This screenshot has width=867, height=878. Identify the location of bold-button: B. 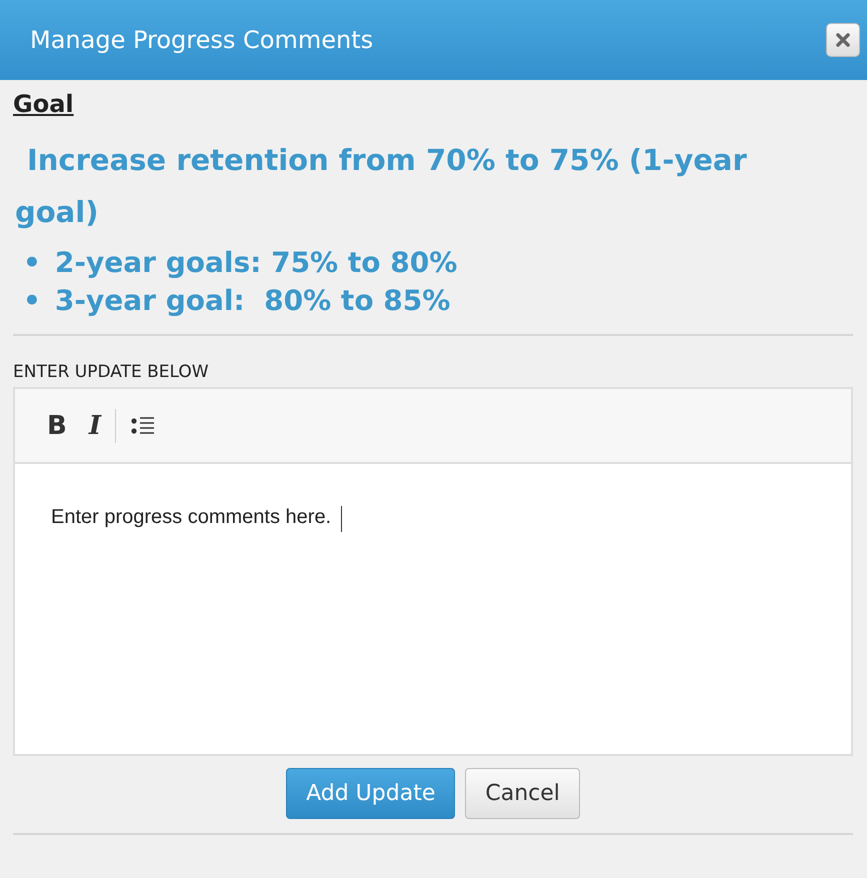
(57, 425).